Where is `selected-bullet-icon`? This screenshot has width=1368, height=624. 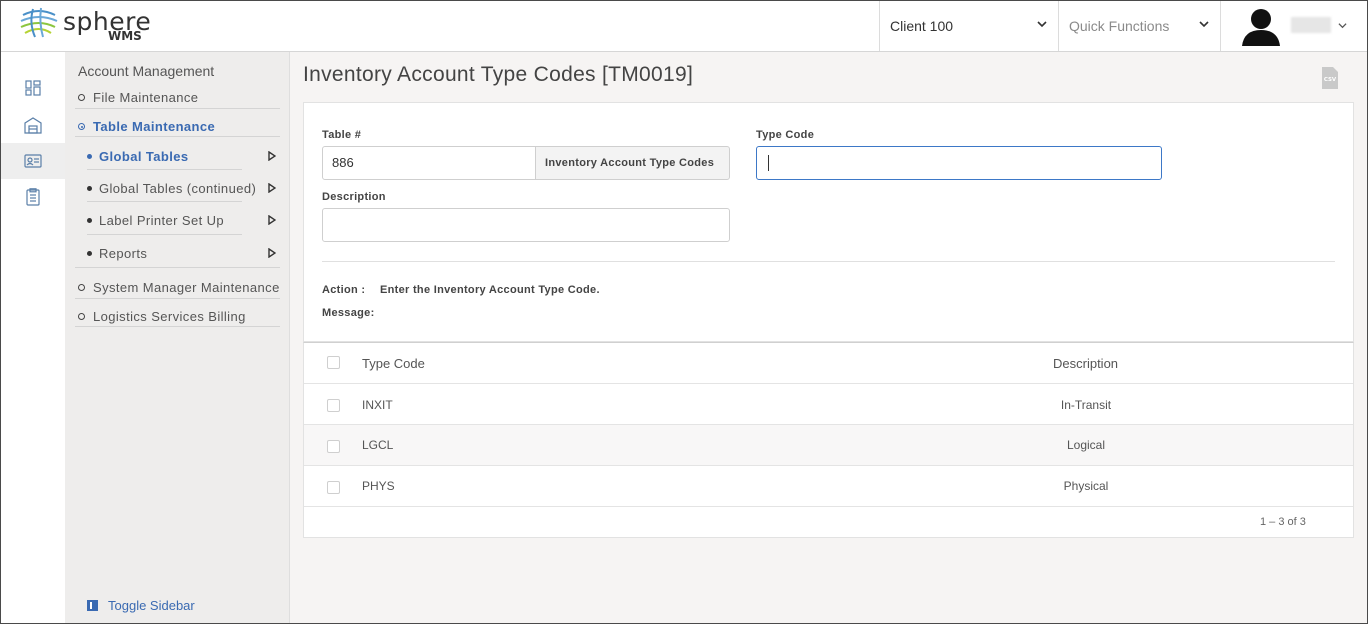 selected-bullet-icon is located at coordinates (81, 126).